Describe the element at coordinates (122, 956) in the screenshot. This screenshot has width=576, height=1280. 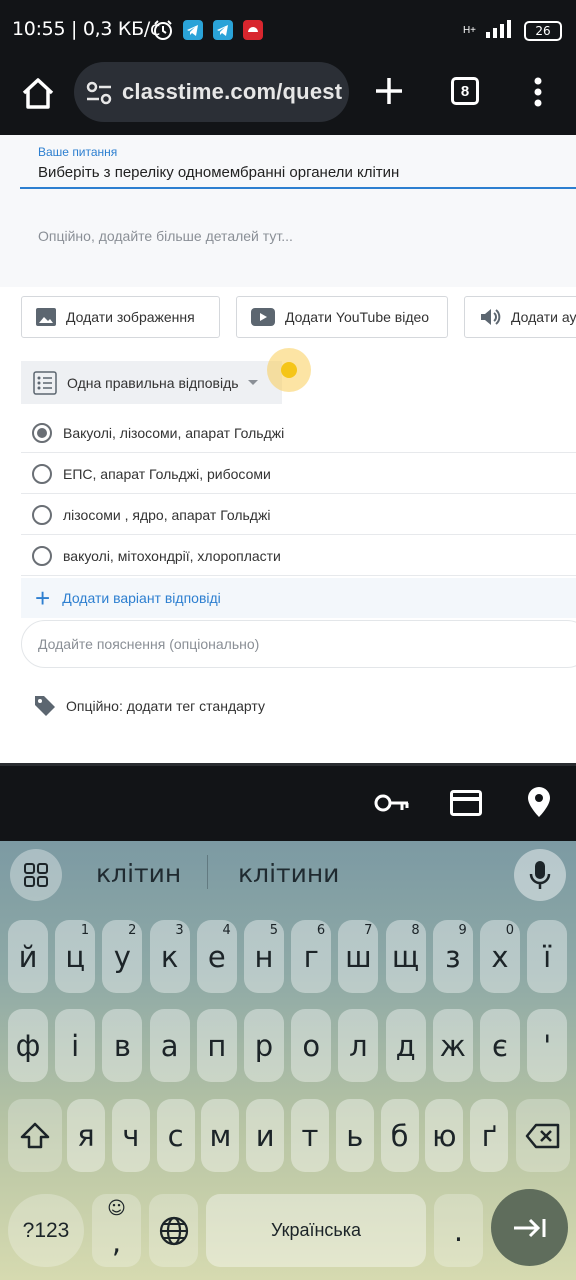
I see `key-letter: у2` at that location.